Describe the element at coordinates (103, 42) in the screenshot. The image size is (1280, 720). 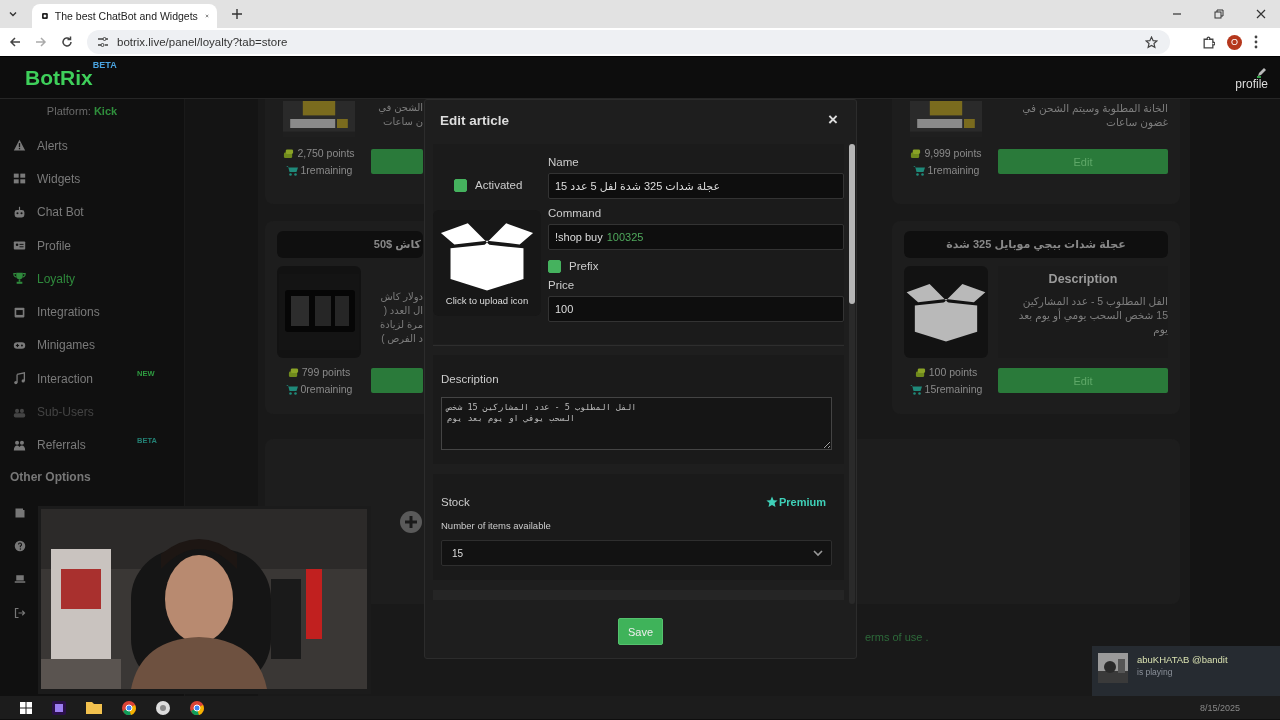
I see `site-settings-icon` at that location.